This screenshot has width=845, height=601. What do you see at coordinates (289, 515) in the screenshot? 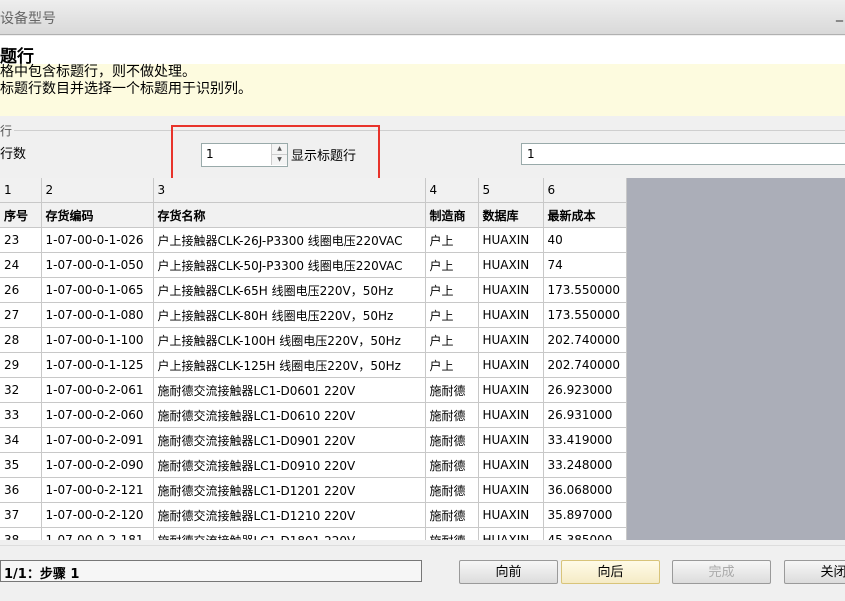
I see `grid-cell: 施耐德交流接触器LC1-D1210 220V` at bounding box center [289, 515].